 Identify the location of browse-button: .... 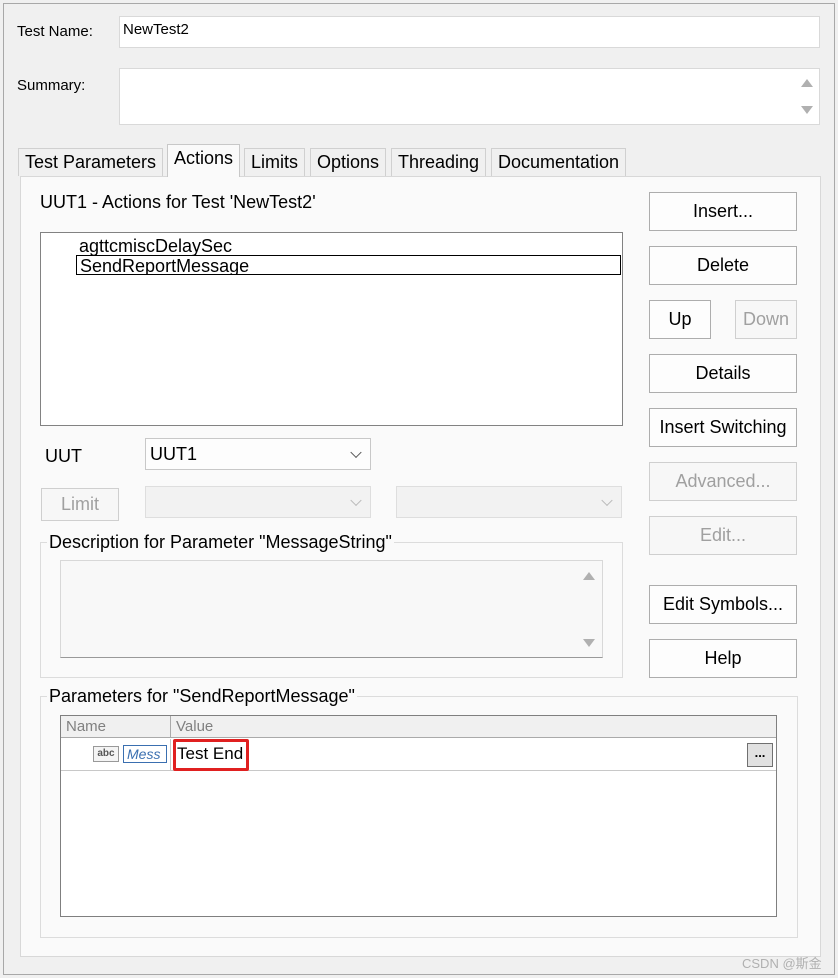
(760, 755).